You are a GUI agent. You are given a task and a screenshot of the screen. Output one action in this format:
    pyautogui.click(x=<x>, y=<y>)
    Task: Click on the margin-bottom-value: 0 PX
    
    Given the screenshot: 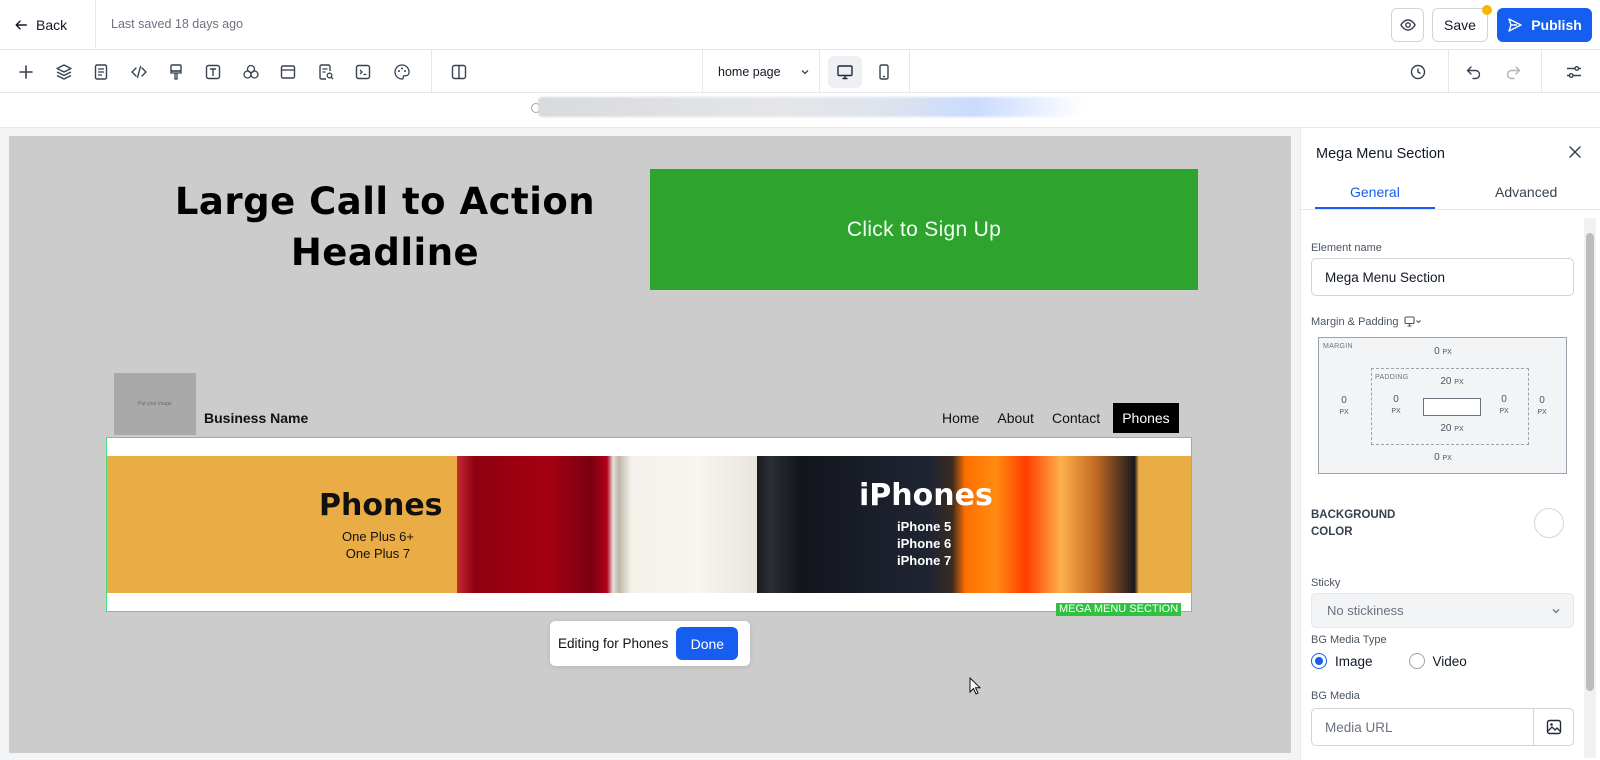 What is the action you would take?
    pyautogui.click(x=1443, y=458)
    